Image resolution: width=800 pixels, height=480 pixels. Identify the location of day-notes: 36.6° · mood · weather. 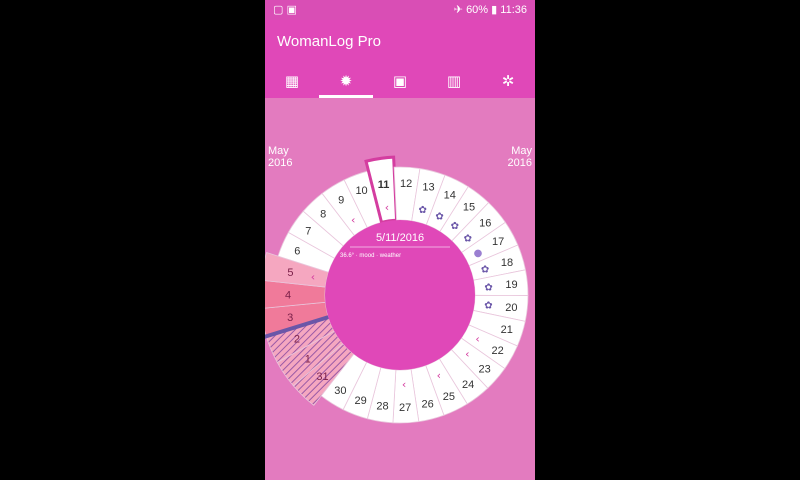
(371, 256).